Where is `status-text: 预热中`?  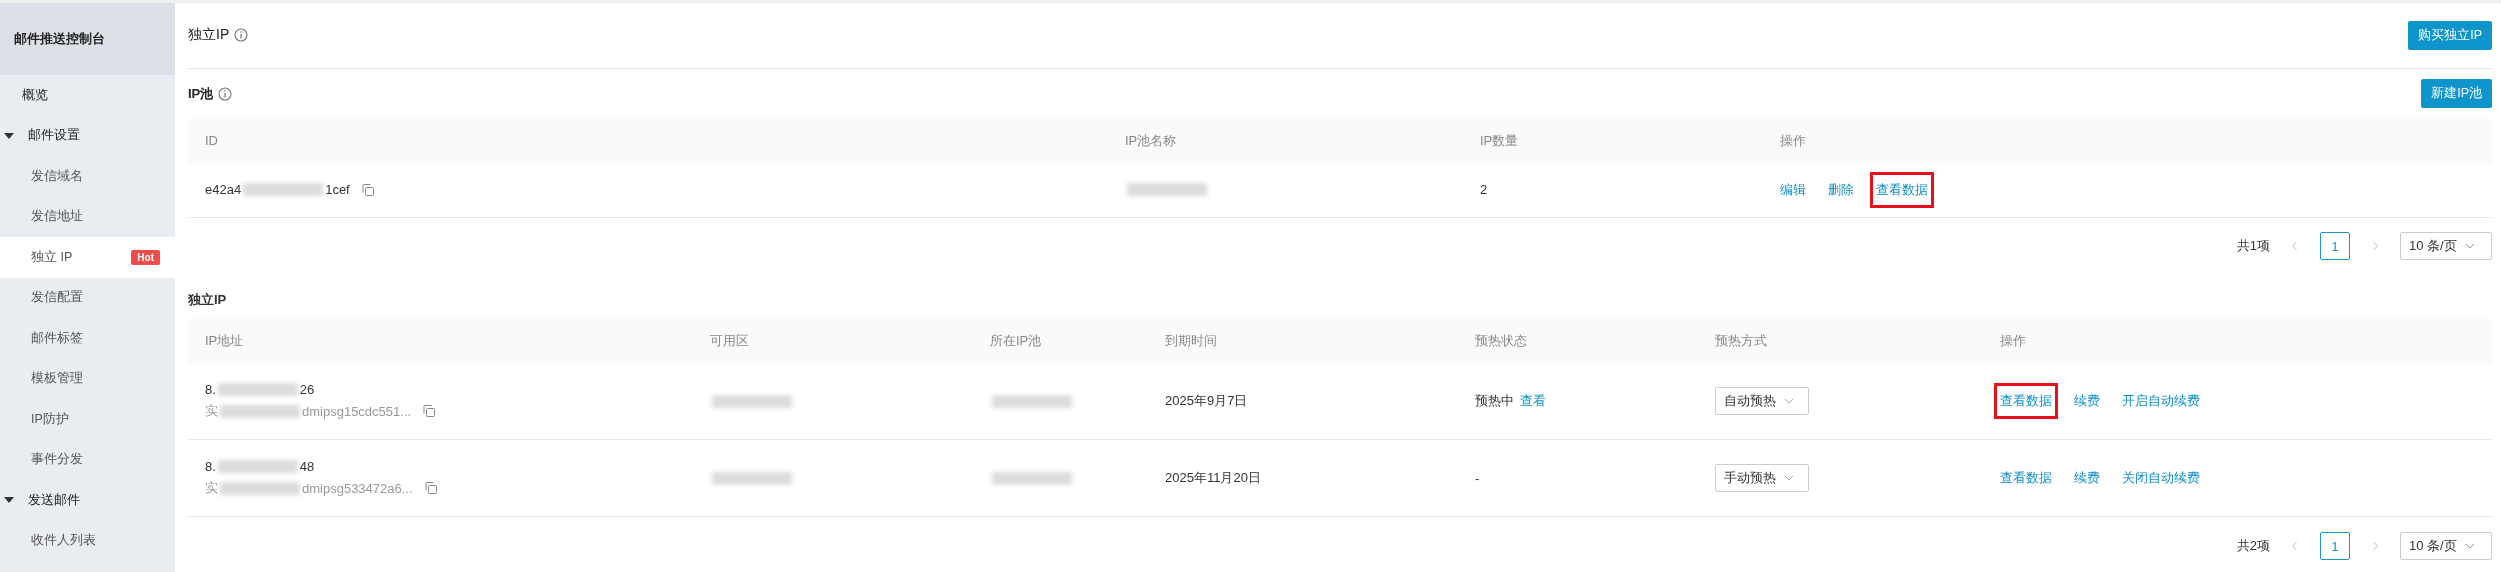
status-text: 预热中 is located at coordinates (1494, 401).